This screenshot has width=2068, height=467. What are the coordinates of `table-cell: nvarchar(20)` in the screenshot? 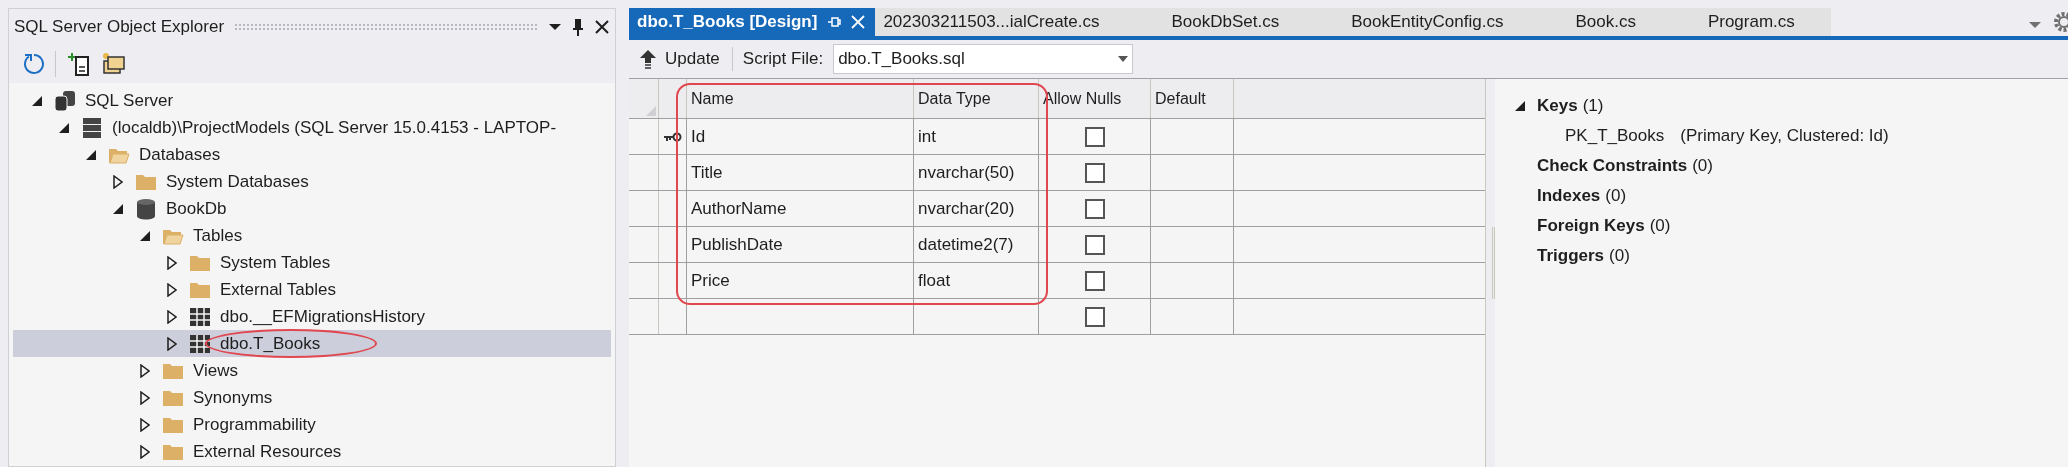 It's located at (976, 208).